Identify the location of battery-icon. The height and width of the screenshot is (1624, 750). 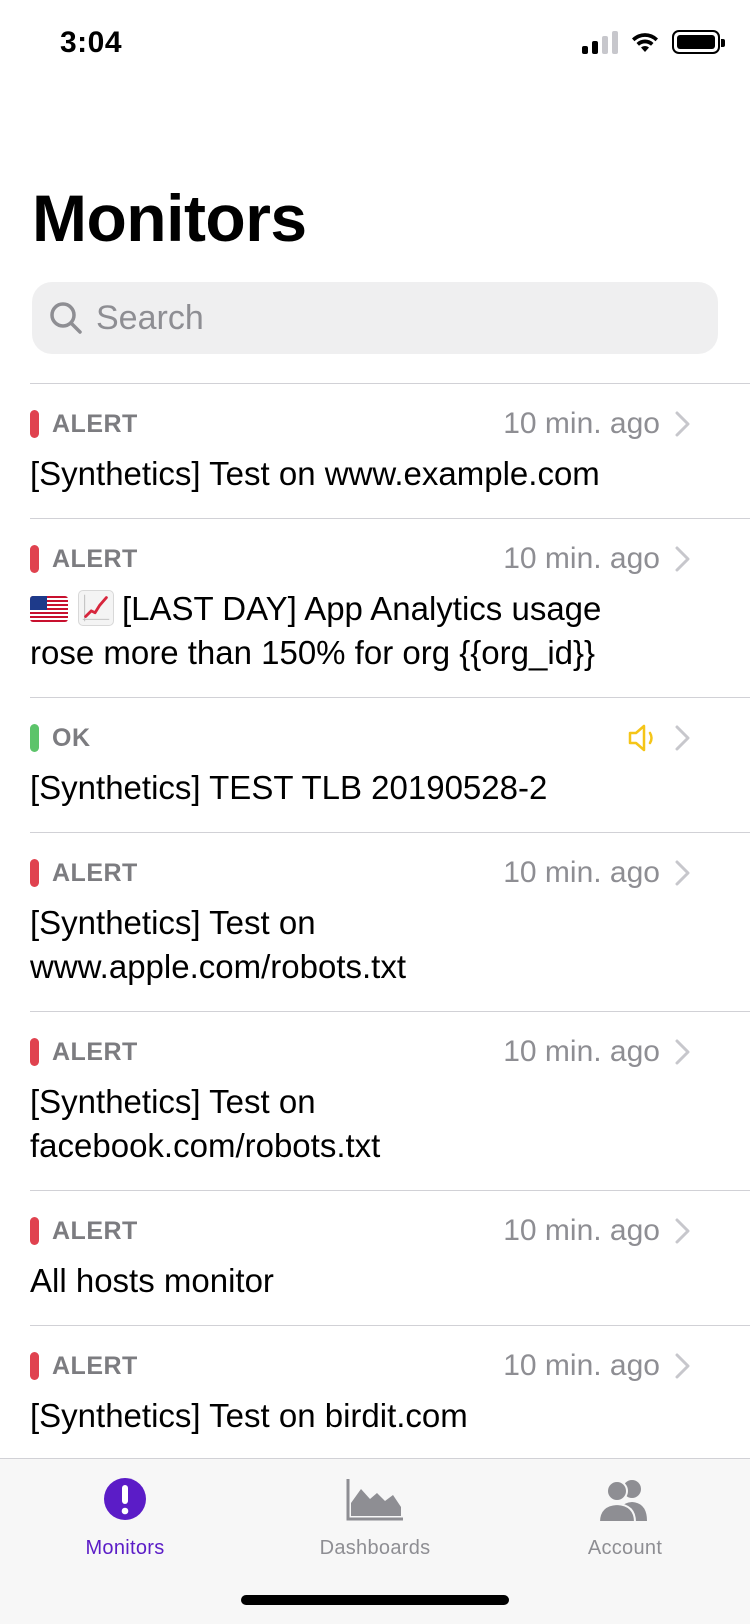
(698, 42).